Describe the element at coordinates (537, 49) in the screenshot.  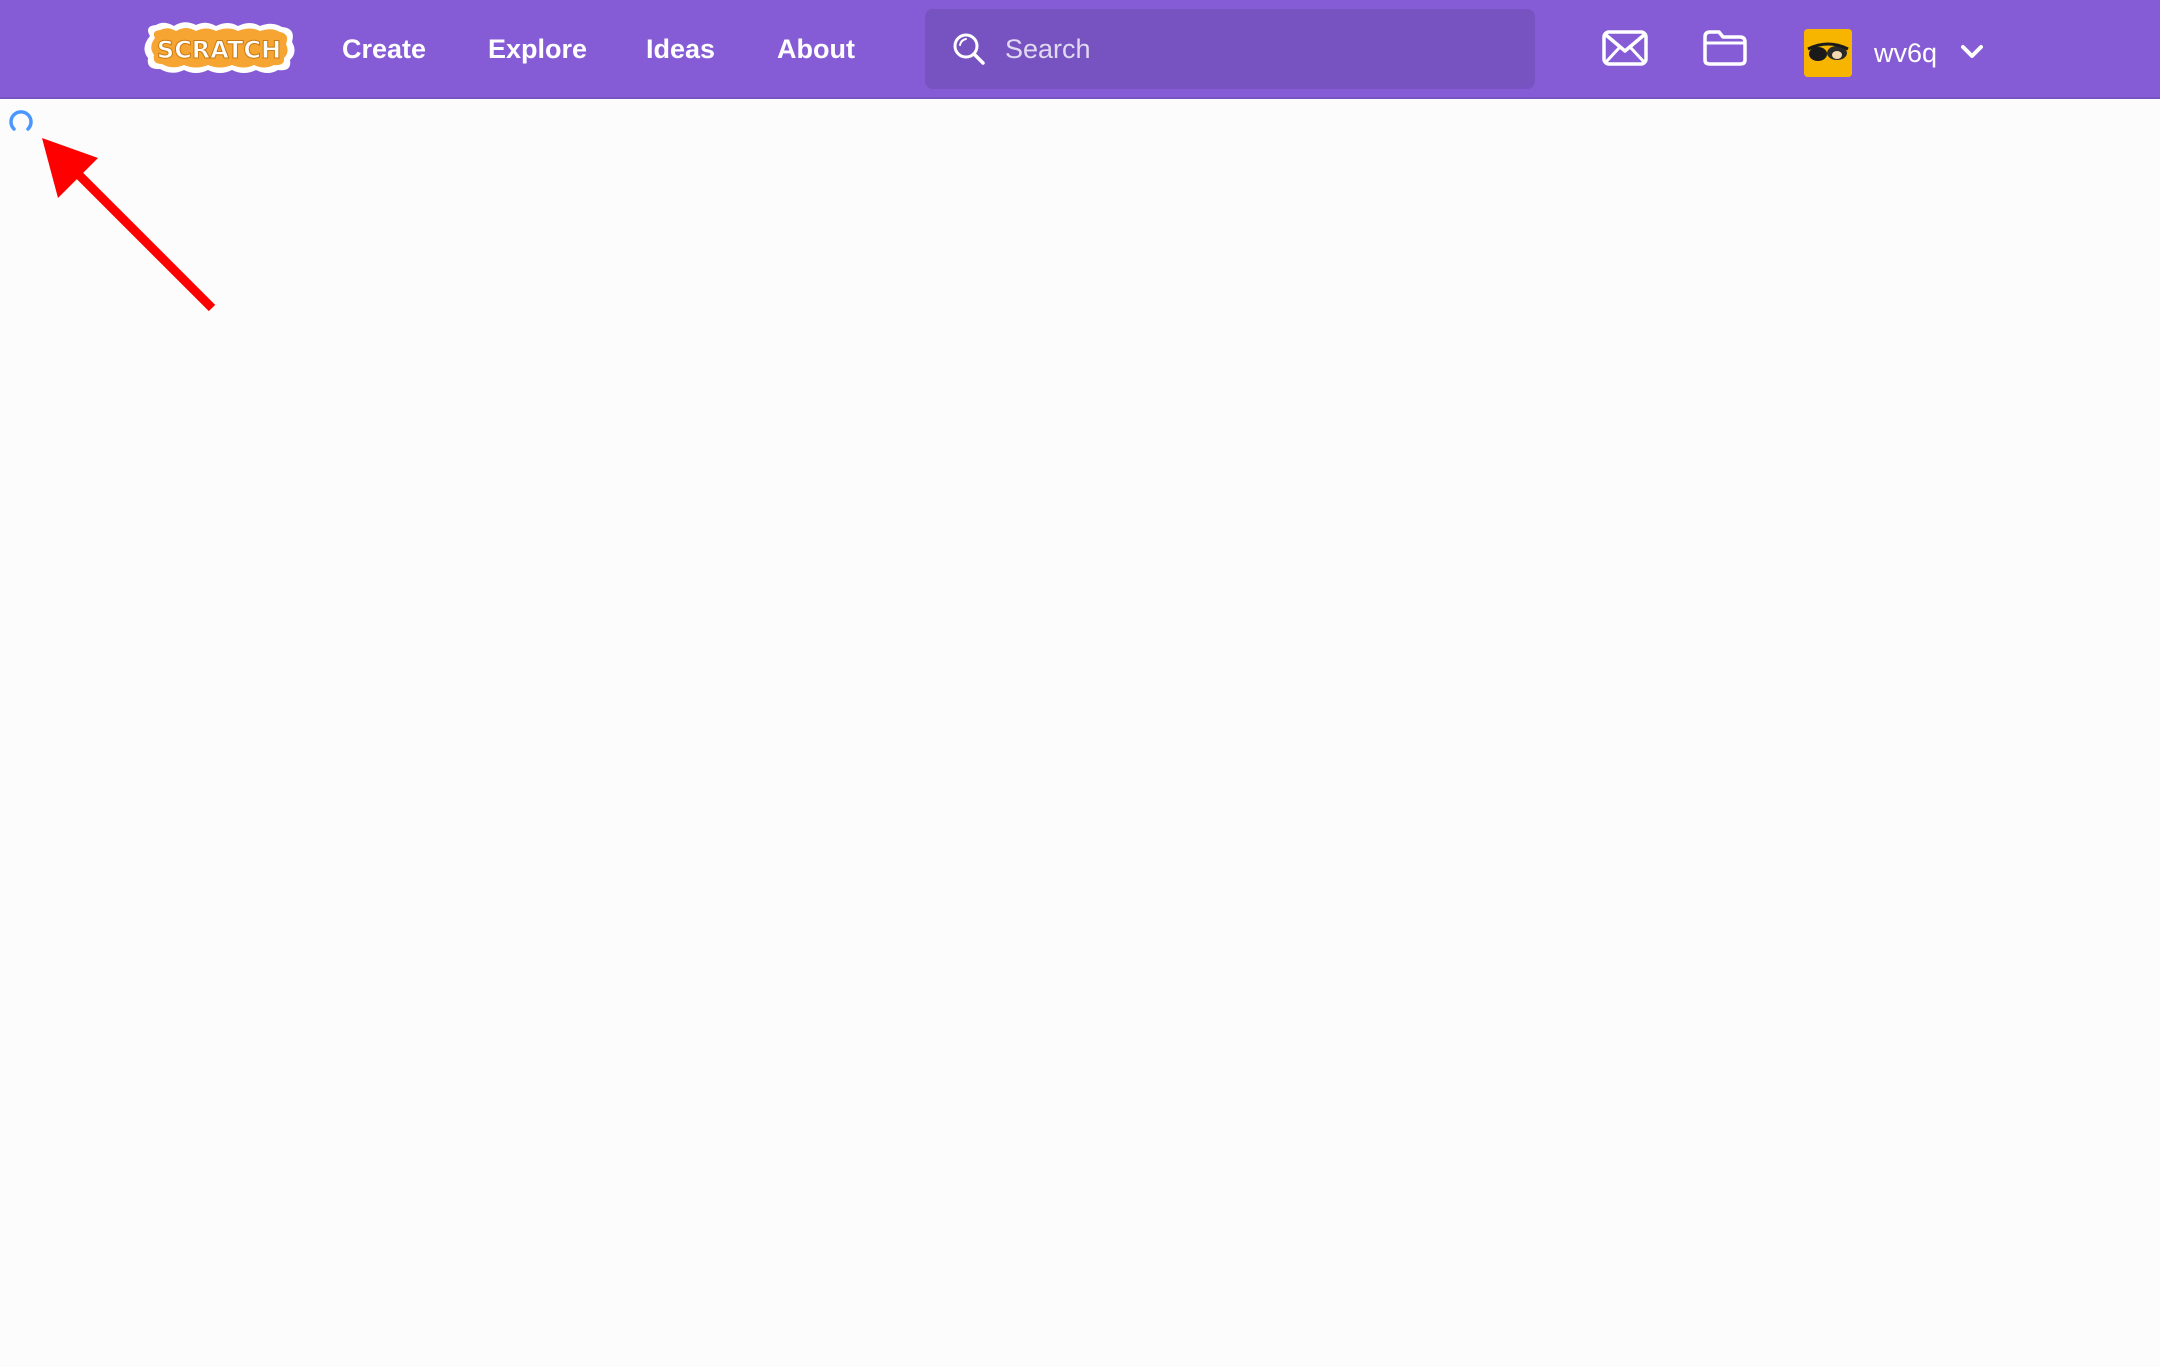
I see `nav-explore: Explore` at that location.